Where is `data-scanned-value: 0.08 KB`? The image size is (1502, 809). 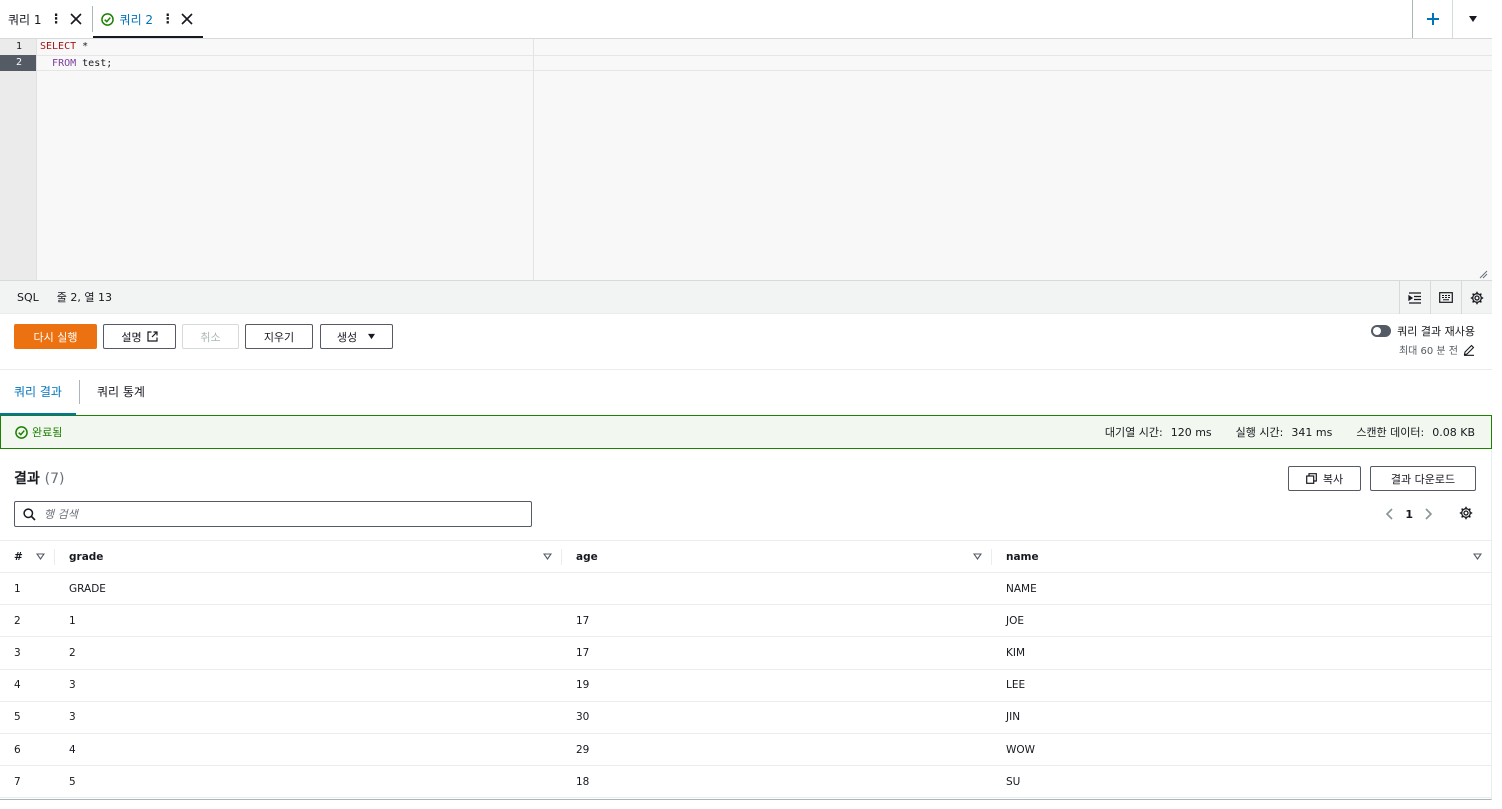
data-scanned-value: 0.08 KB is located at coordinates (1453, 432).